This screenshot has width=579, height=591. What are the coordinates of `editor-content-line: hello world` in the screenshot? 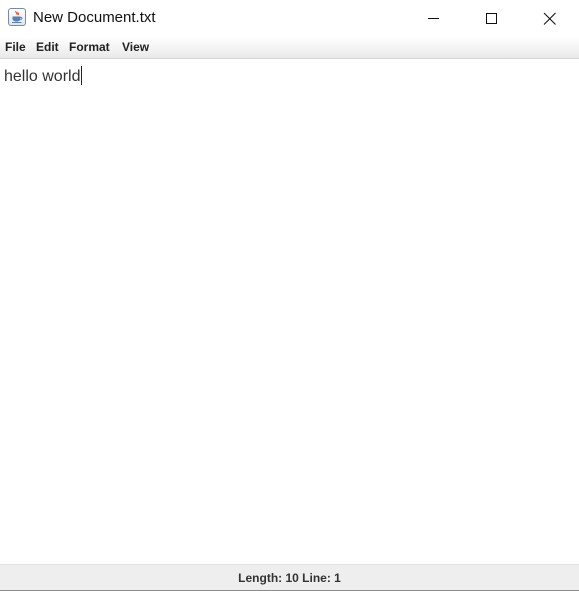 It's located at (43, 76).